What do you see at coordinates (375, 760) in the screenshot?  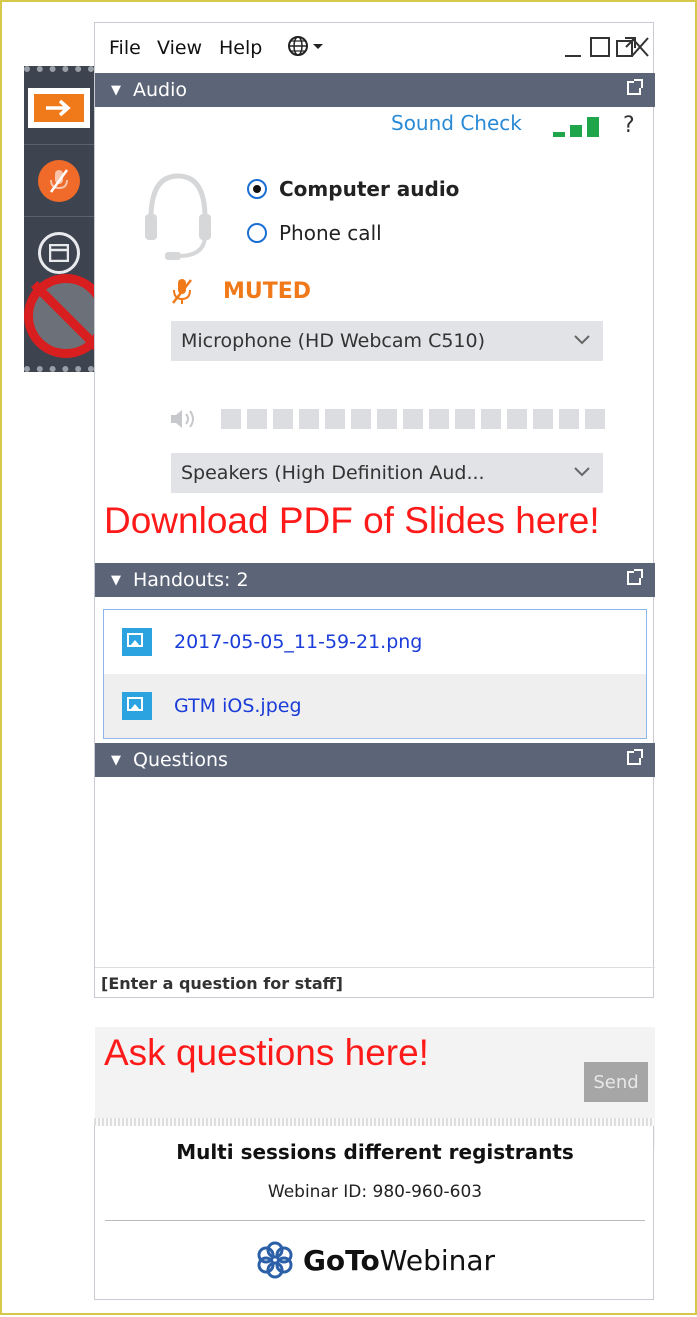 I see `questions-section-header: ▼ Questions` at bounding box center [375, 760].